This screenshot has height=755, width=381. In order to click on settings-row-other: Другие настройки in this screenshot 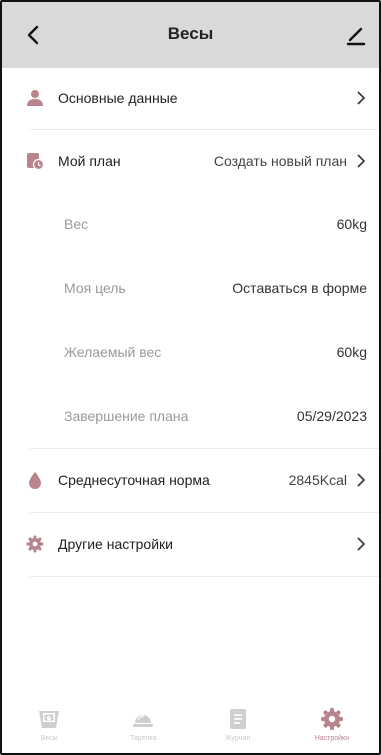, I will do `click(196, 544)`.